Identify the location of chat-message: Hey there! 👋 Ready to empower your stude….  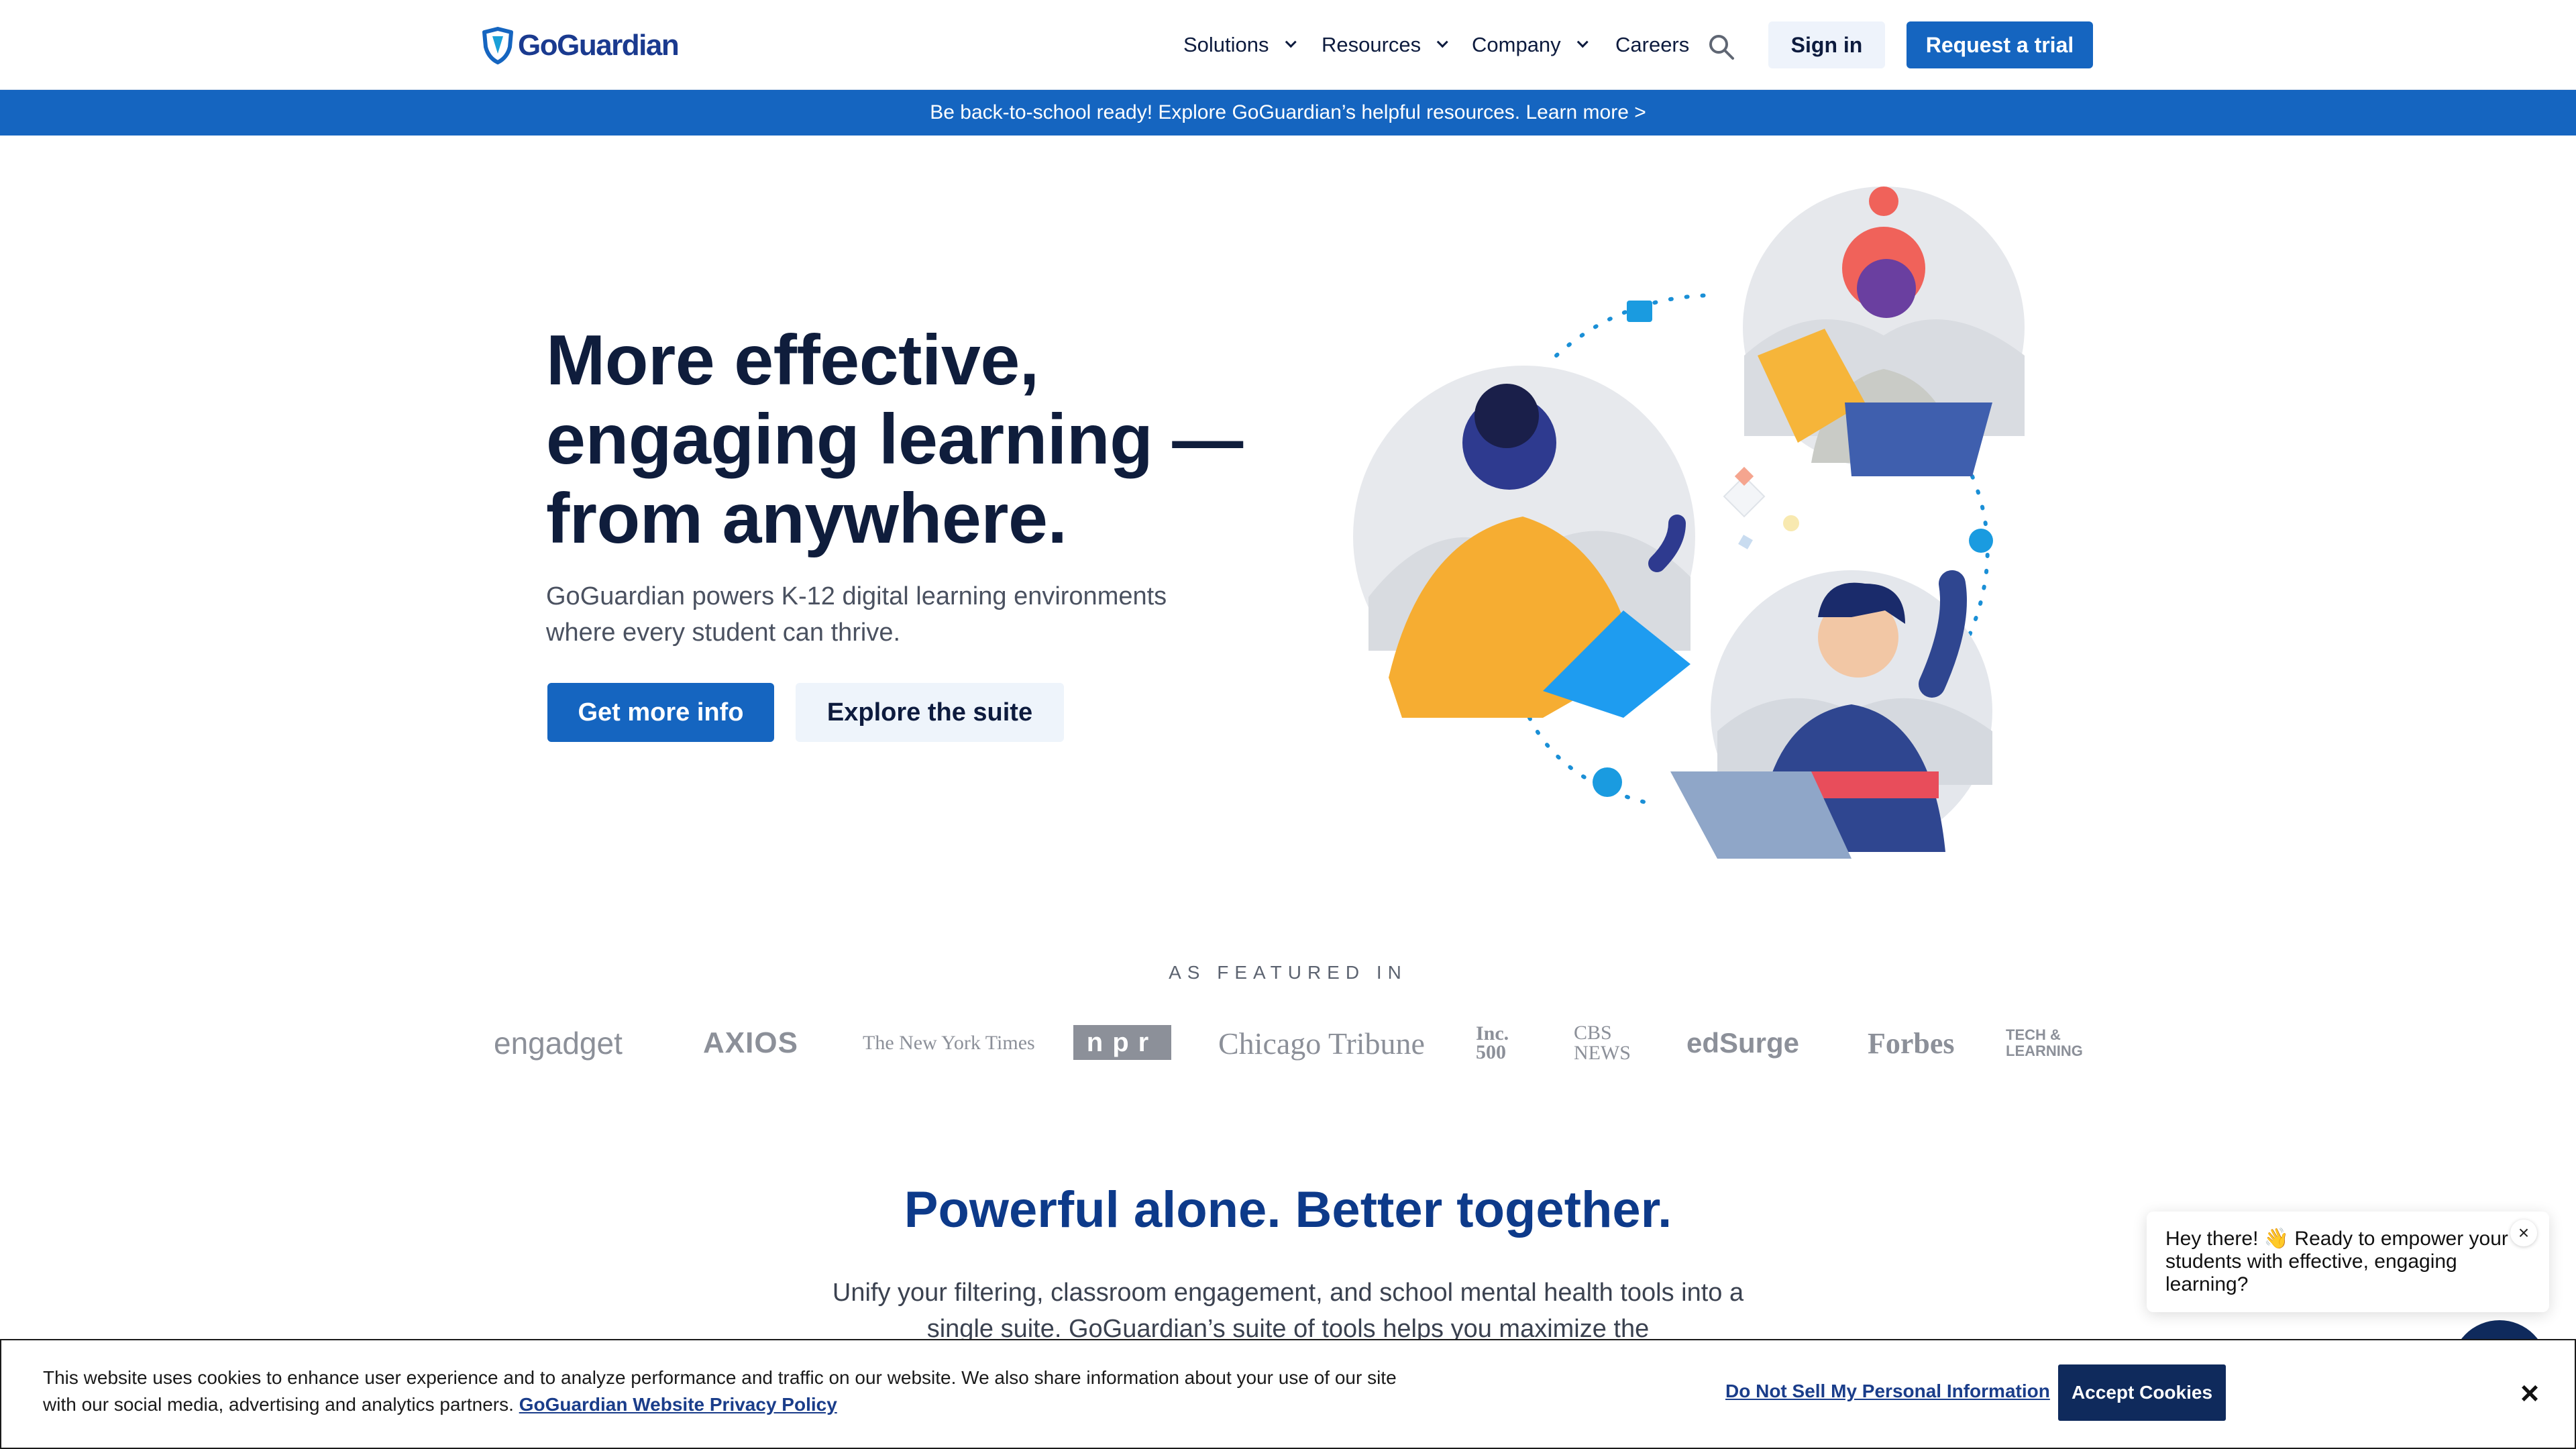
(2336, 1261).